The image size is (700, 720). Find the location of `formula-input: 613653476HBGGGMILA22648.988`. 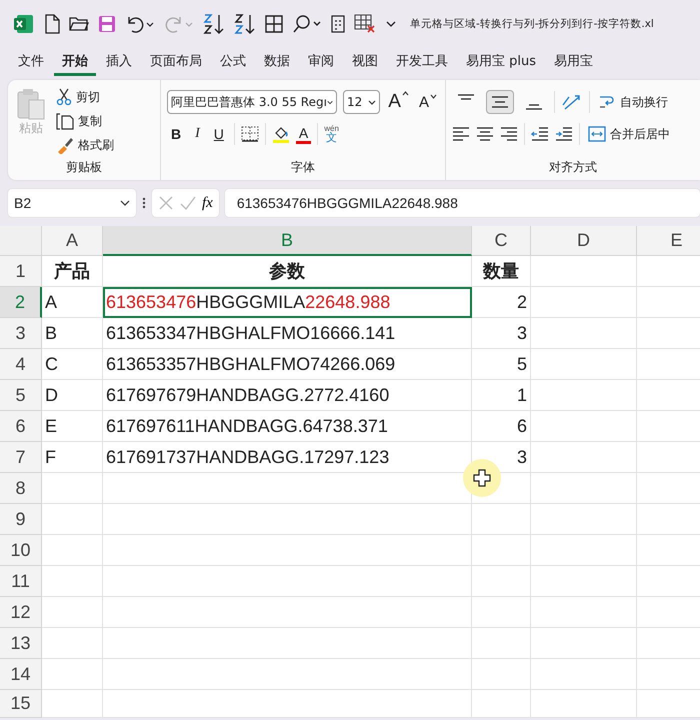

formula-input: 613653476HBGGGMILA22648.988 is located at coordinates (462, 203).